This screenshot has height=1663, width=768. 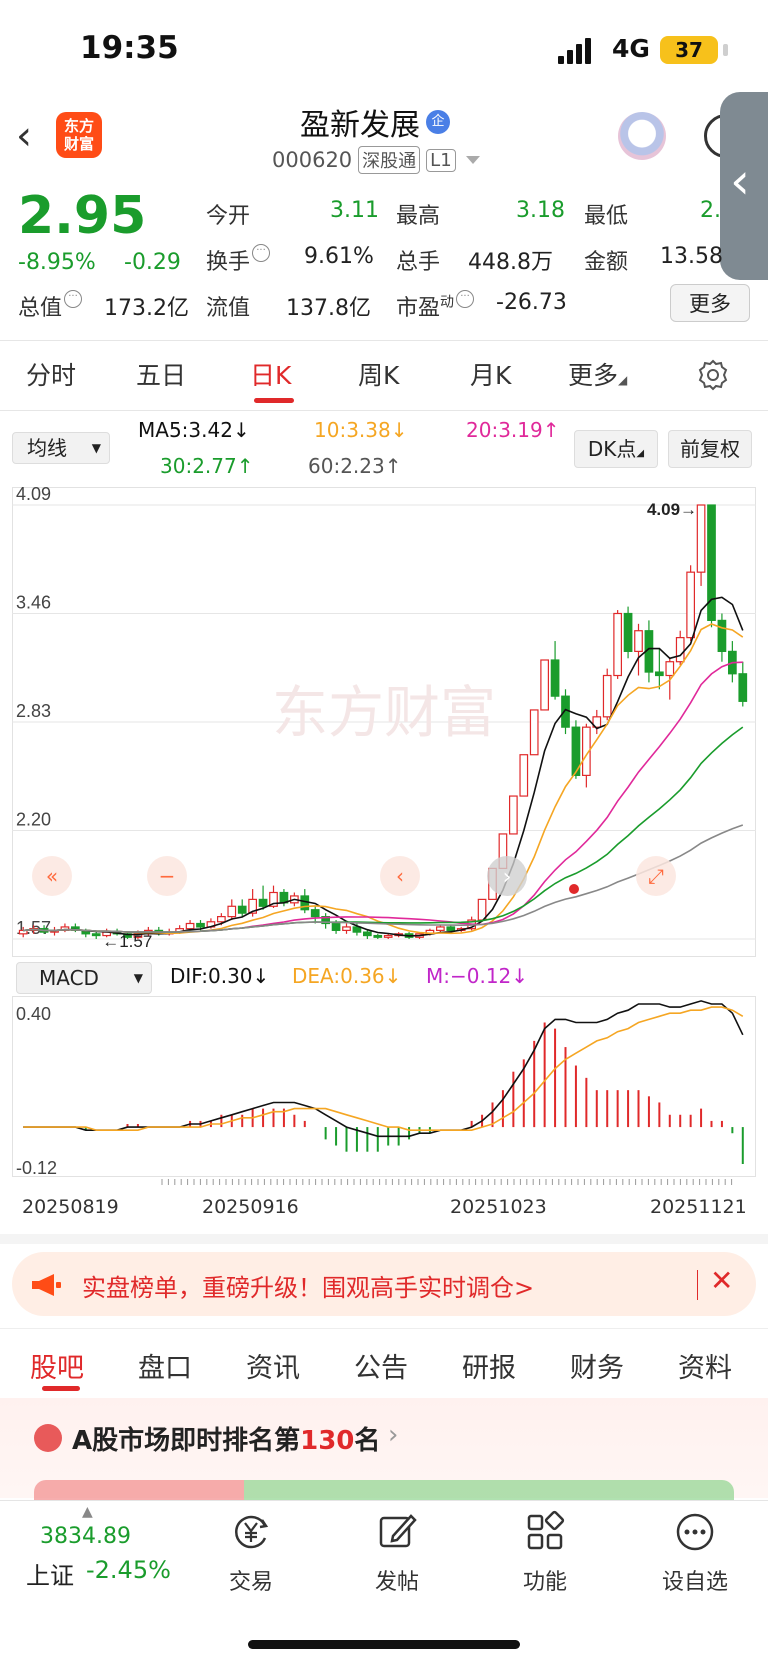 What do you see at coordinates (710, 303) in the screenshot?
I see `more-button: 更多` at bounding box center [710, 303].